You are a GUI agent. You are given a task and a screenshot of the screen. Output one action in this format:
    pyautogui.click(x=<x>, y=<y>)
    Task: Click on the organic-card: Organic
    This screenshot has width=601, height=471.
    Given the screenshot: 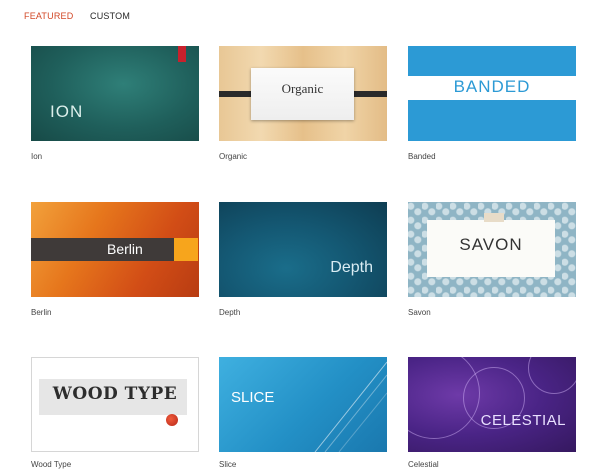 What is the action you would take?
    pyautogui.click(x=302, y=94)
    